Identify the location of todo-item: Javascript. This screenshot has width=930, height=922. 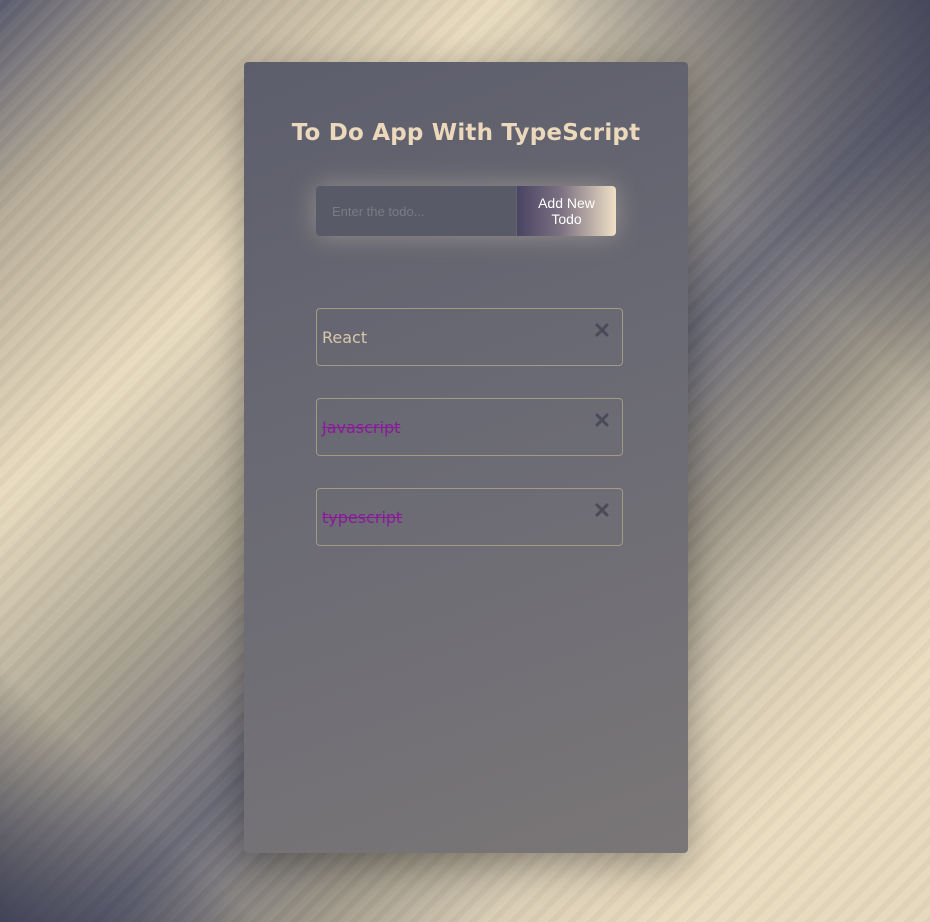
(469, 427).